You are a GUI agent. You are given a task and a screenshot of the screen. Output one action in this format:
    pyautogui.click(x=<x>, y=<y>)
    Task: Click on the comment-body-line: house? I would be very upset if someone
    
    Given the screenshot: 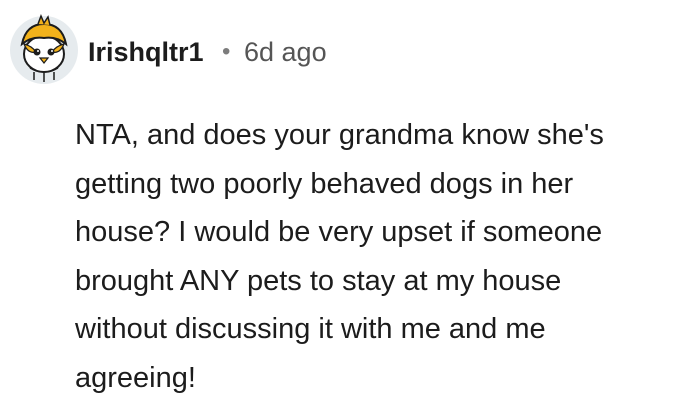 What is the action you would take?
    pyautogui.click(x=339, y=232)
    